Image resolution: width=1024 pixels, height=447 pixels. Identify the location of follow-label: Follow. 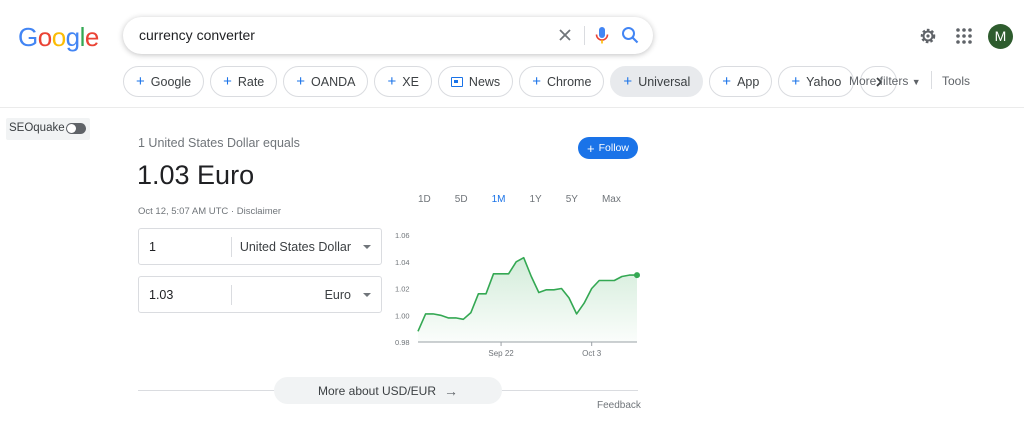
(613, 148).